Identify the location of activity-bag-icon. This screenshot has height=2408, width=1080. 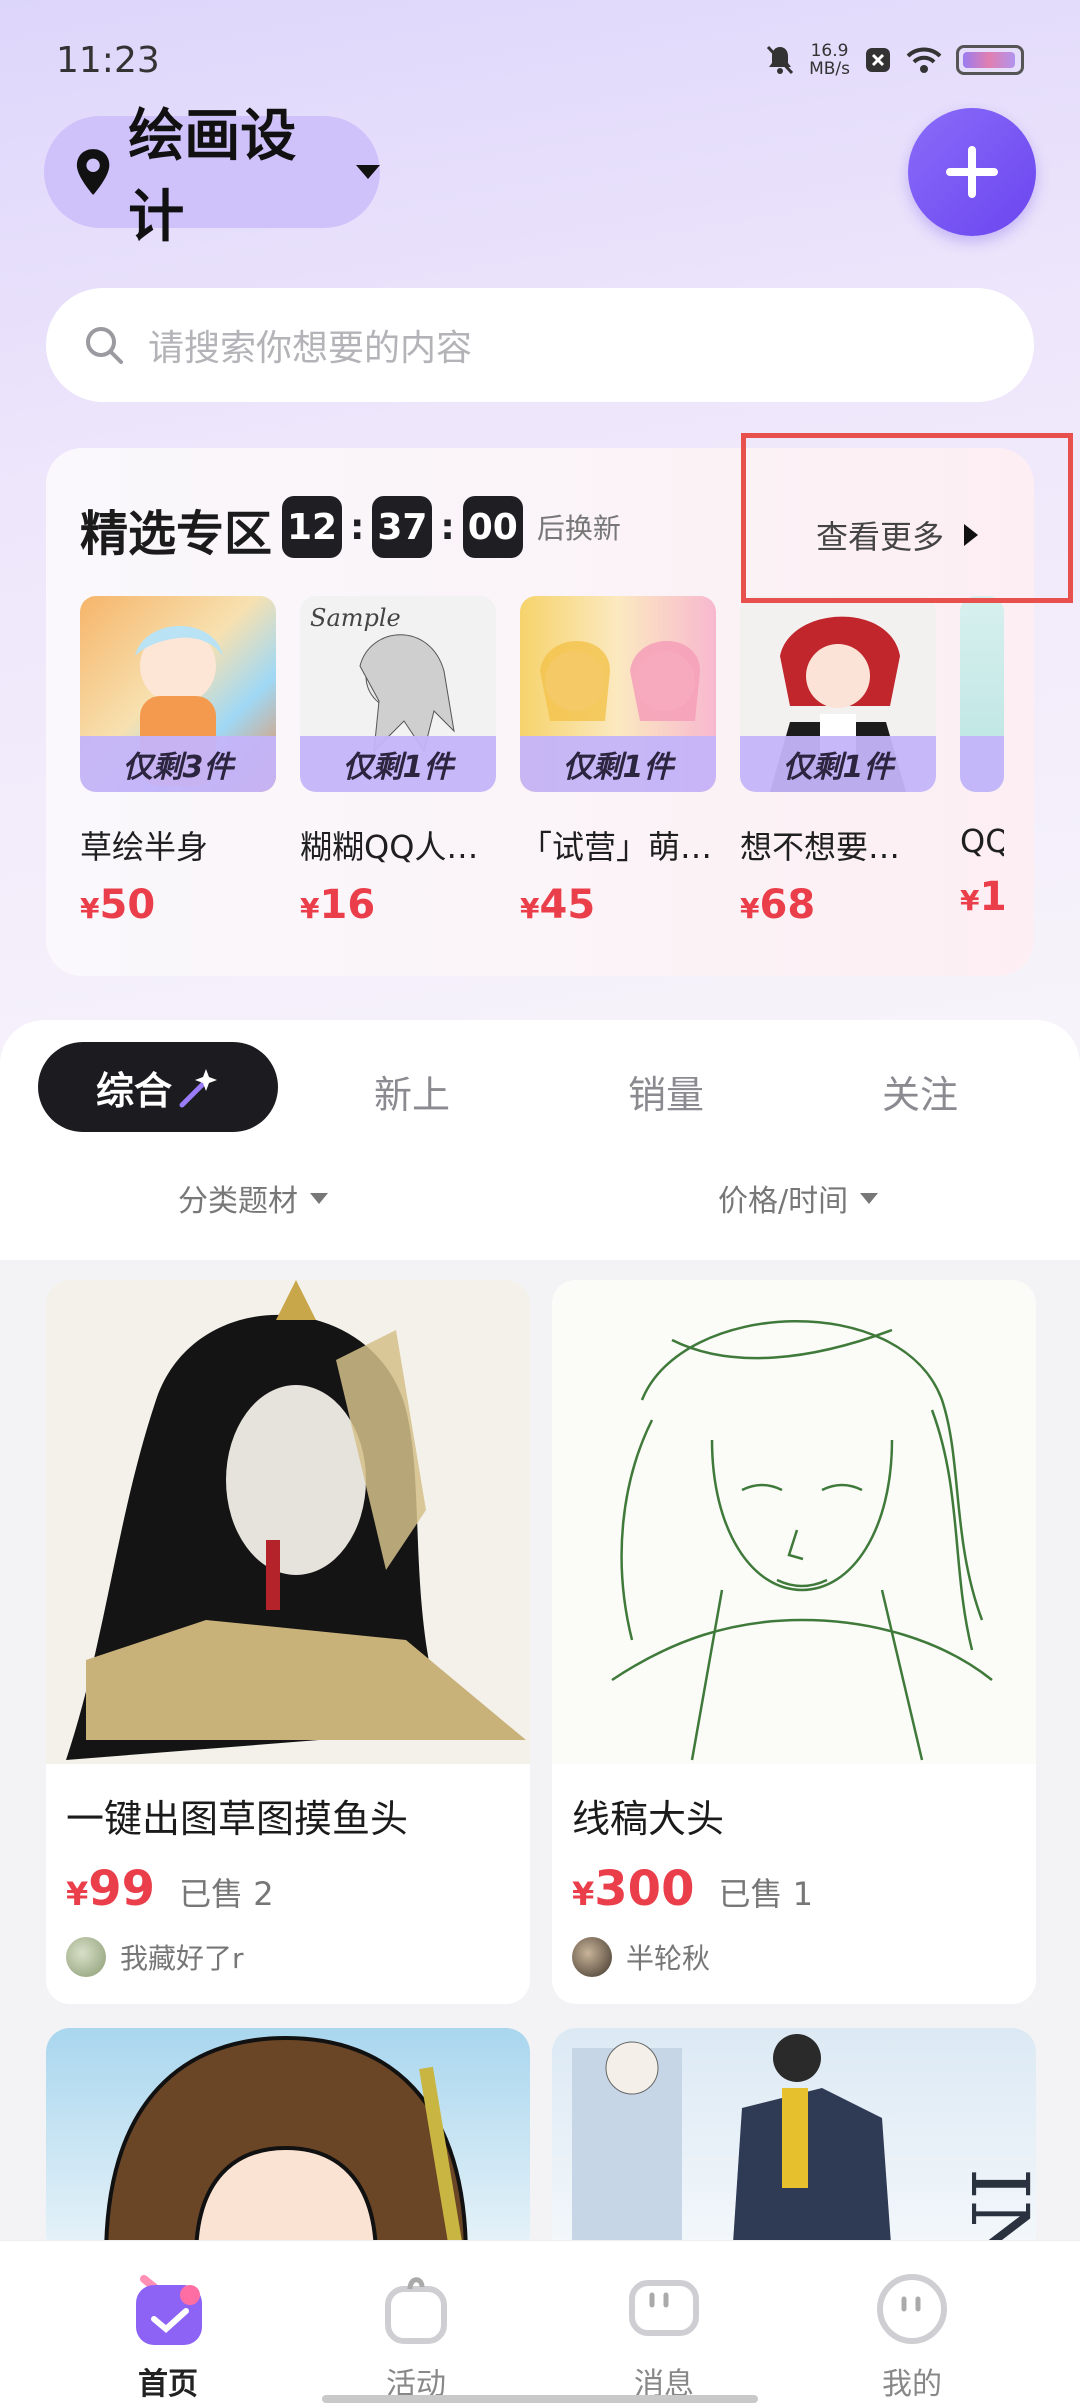
(416, 2310).